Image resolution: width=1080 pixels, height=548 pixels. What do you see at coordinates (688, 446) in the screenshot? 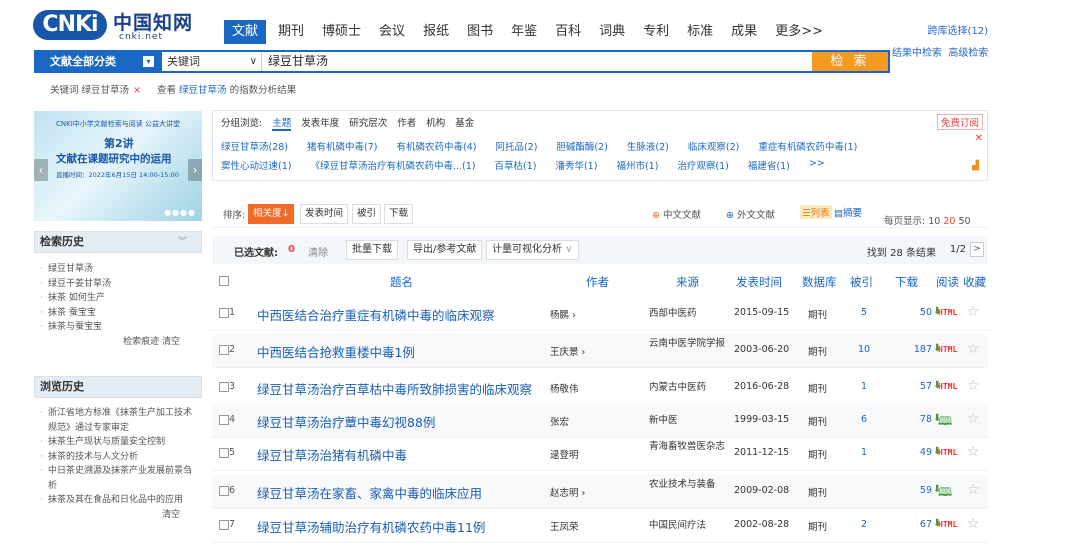
I see `source-link: 青海畜牧兽医杂志` at bounding box center [688, 446].